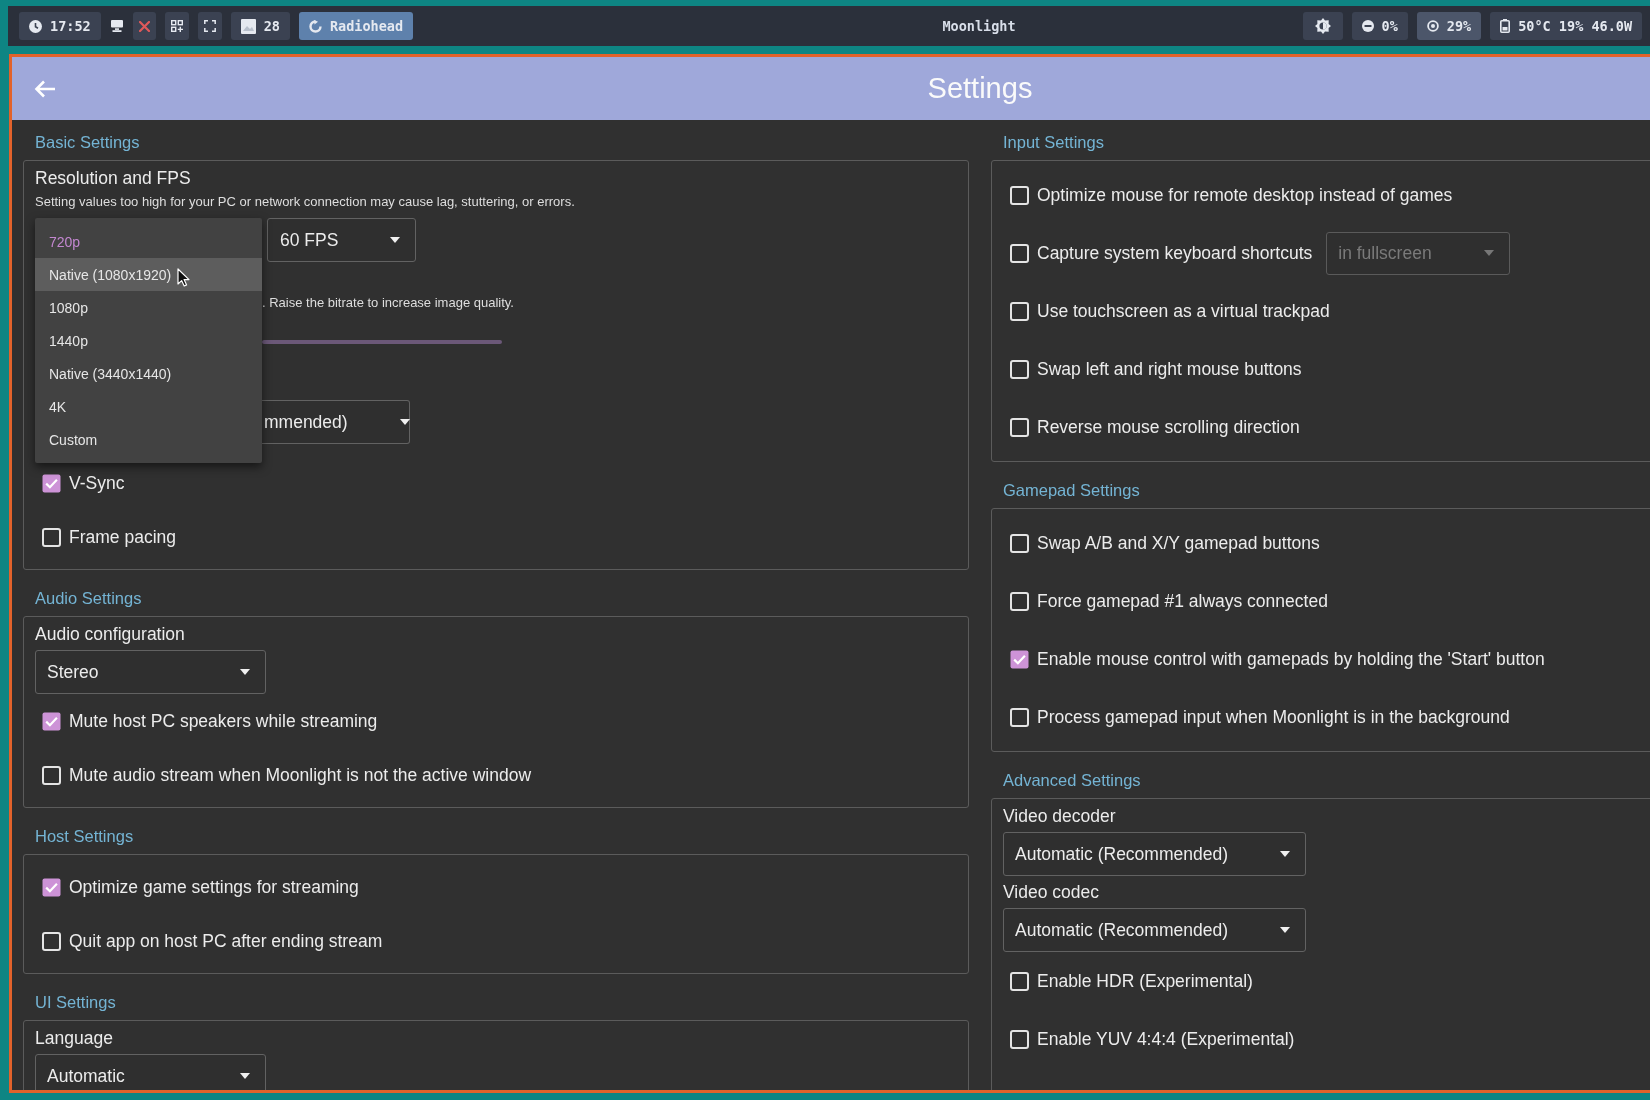 The width and height of the screenshot is (1650, 1100). Describe the element at coordinates (1166, 1039) in the screenshot. I see `option-label: Enable YUV 4:4:4 (Experimental)` at that location.